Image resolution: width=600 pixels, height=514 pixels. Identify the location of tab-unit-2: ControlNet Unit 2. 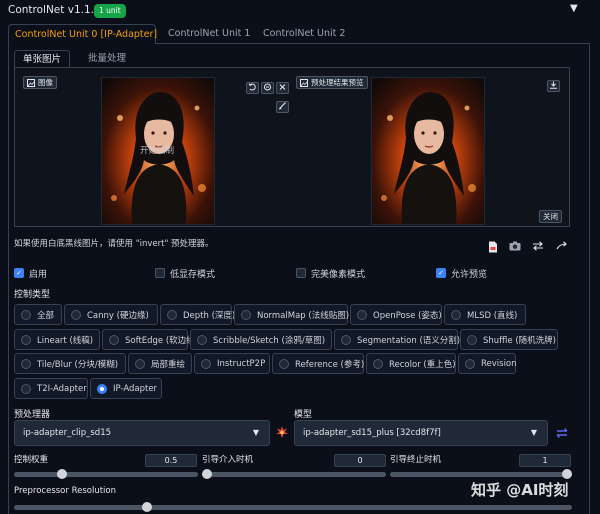
(304, 34).